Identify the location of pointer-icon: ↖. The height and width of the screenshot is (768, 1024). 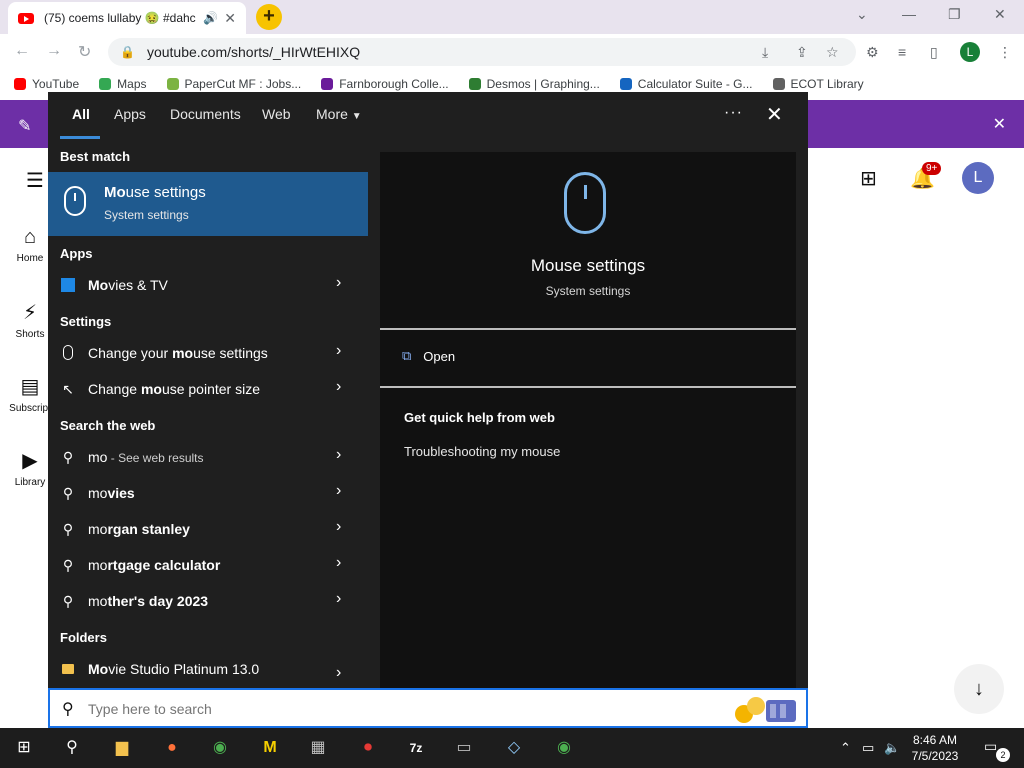
(68, 389).